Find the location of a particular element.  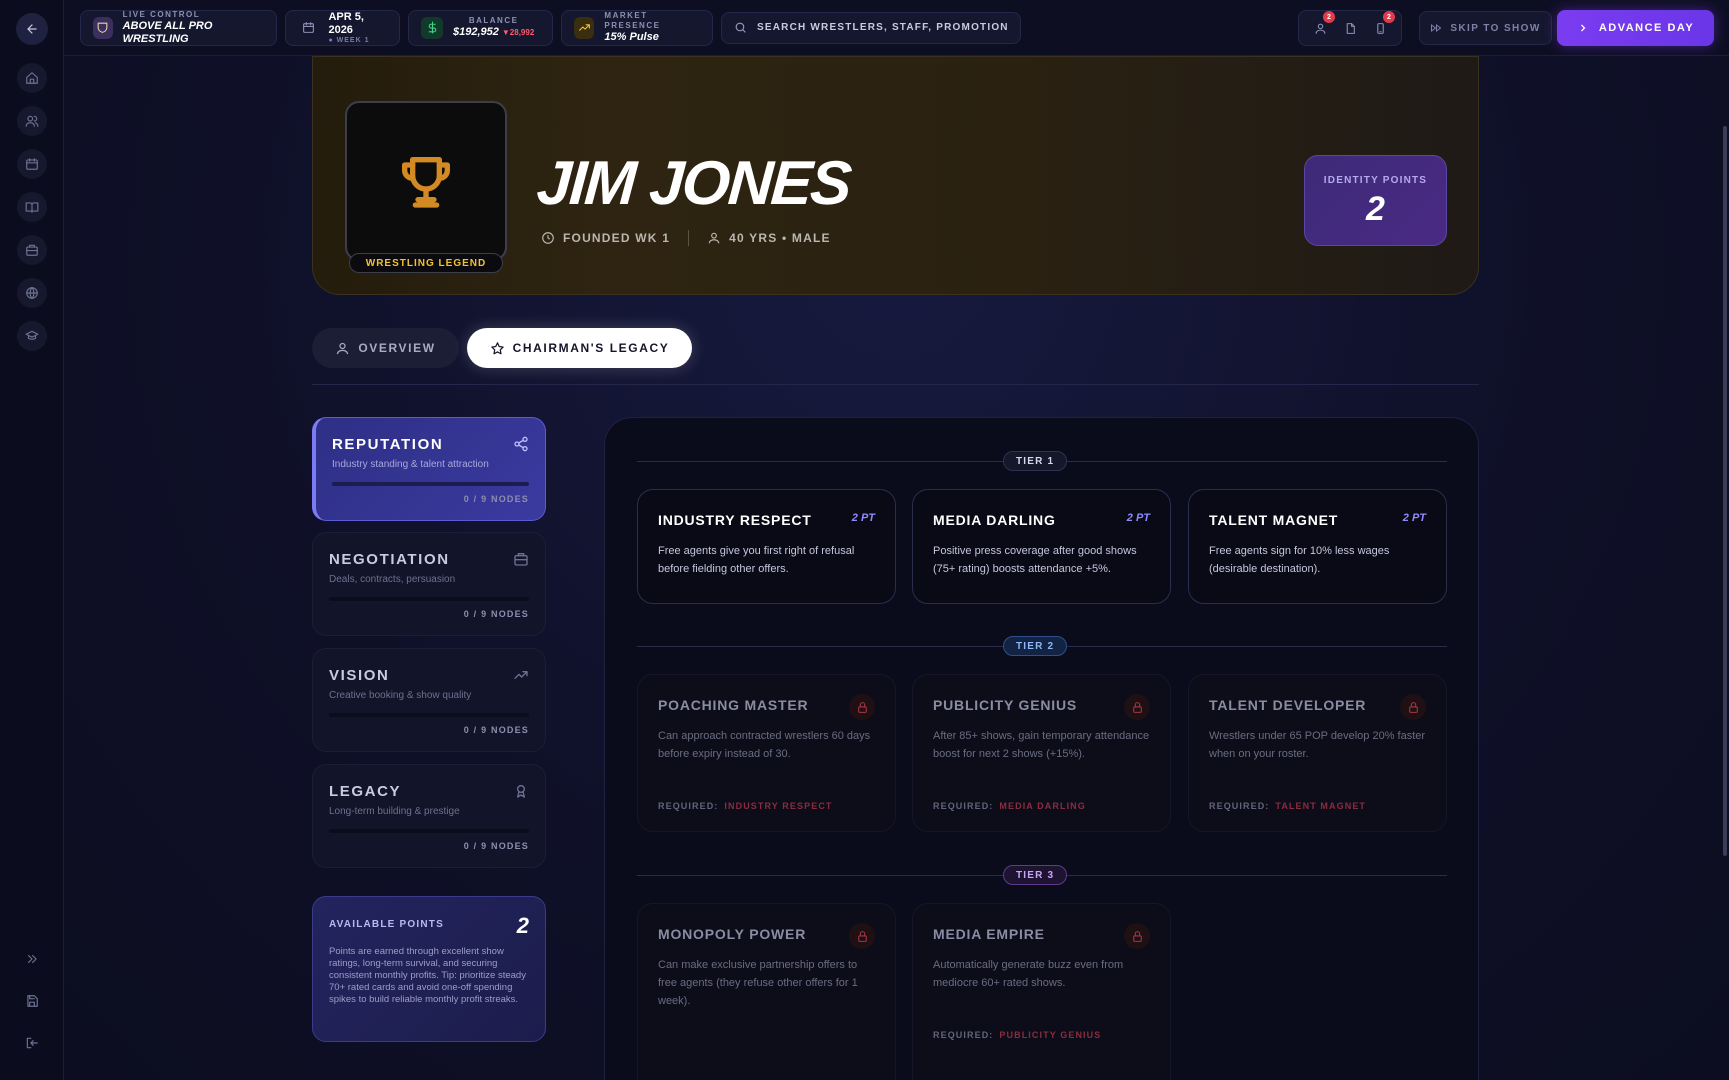

nav-calendar-button is located at coordinates (31, 164).